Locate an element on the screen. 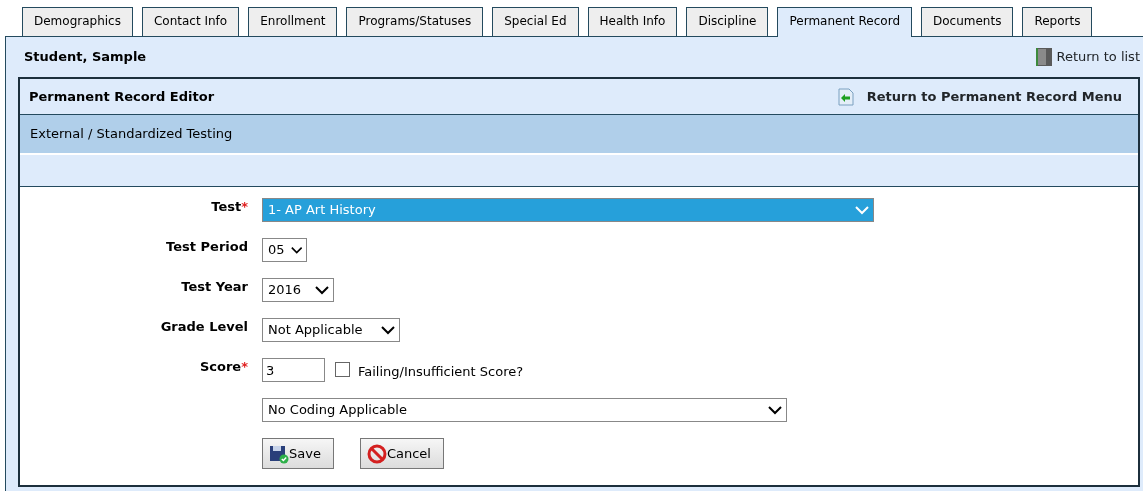 The height and width of the screenshot is (491, 1143). save-button: Save is located at coordinates (298, 453).